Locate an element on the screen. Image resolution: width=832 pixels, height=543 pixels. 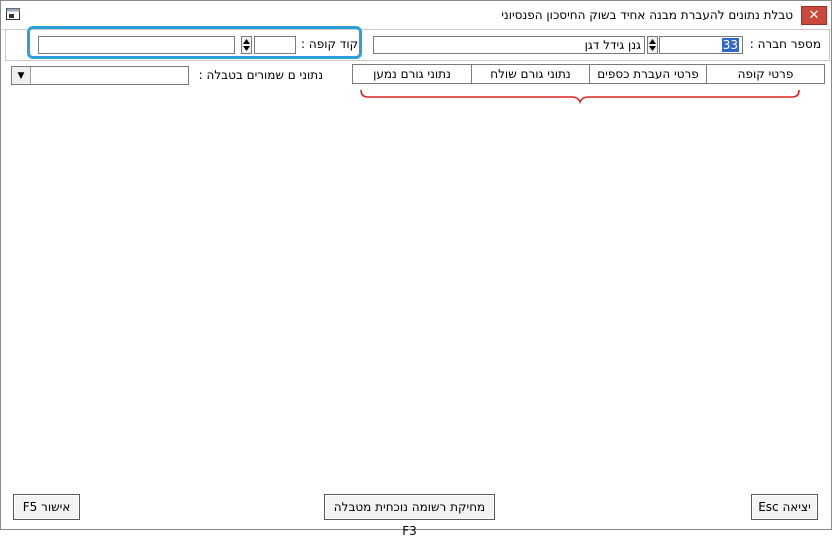
fund-code-highlight is located at coordinates (194, 42).